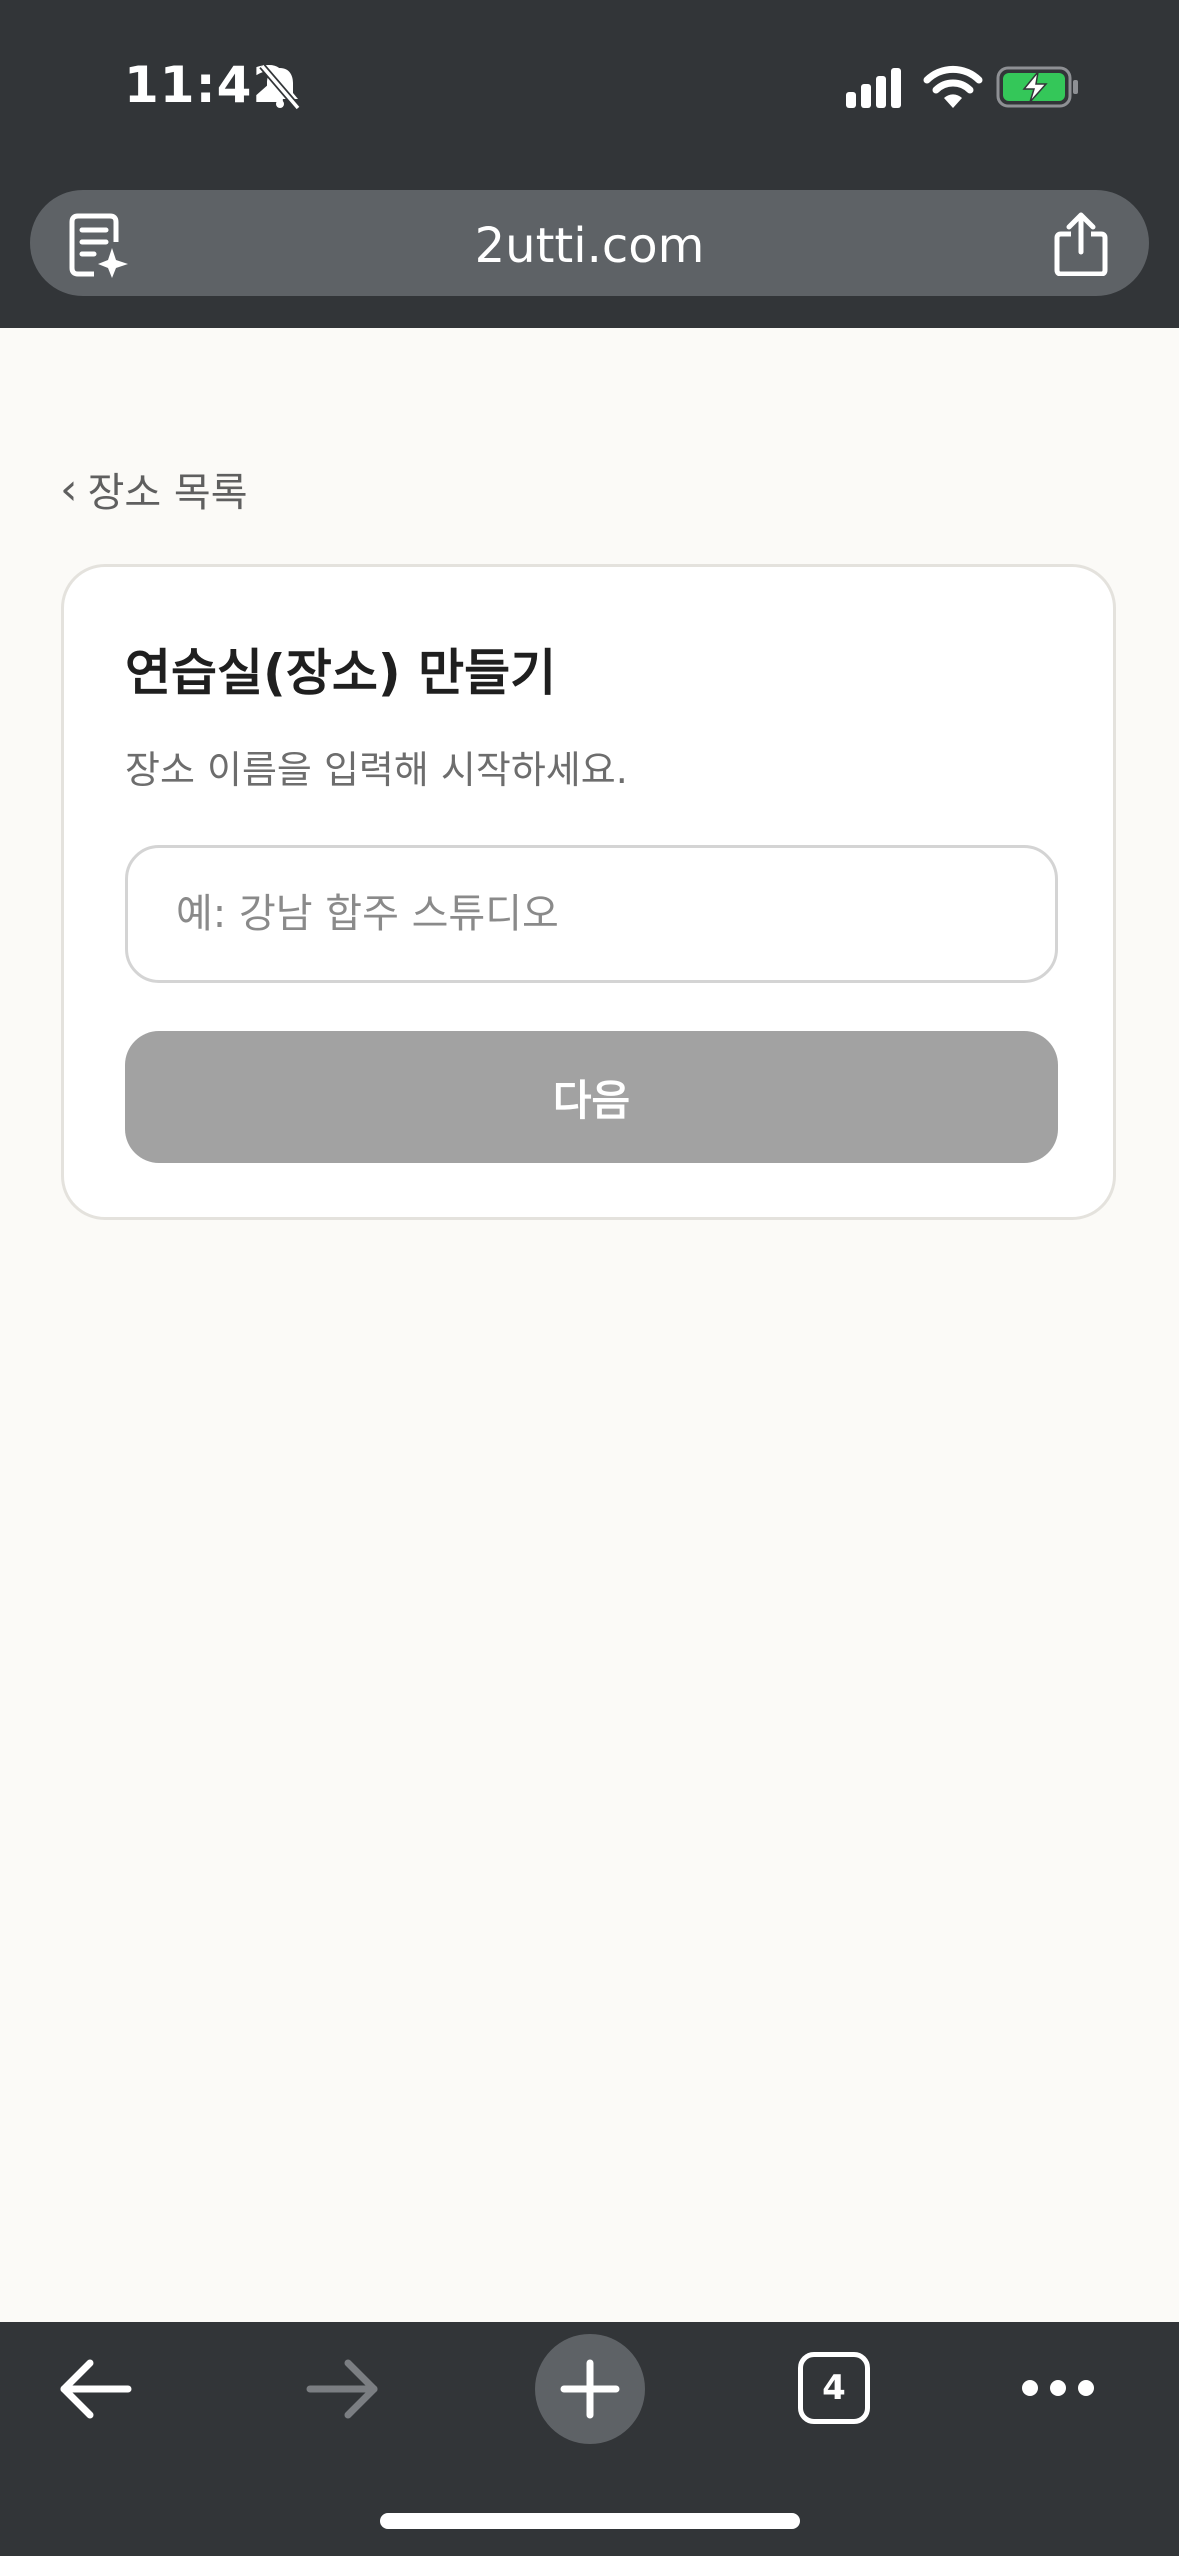 This screenshot has width=1179, height=2556. I want to click on more-options-icon, so click(1058, 2388).